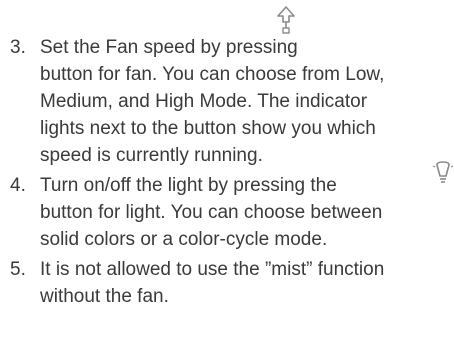 This screenshot has width=454, height=345. What do you see at coordinates (188, 185) in the screenshot?
I see `step-line: Turn on/off the light by pressing the` at bounding box center [188, 185].